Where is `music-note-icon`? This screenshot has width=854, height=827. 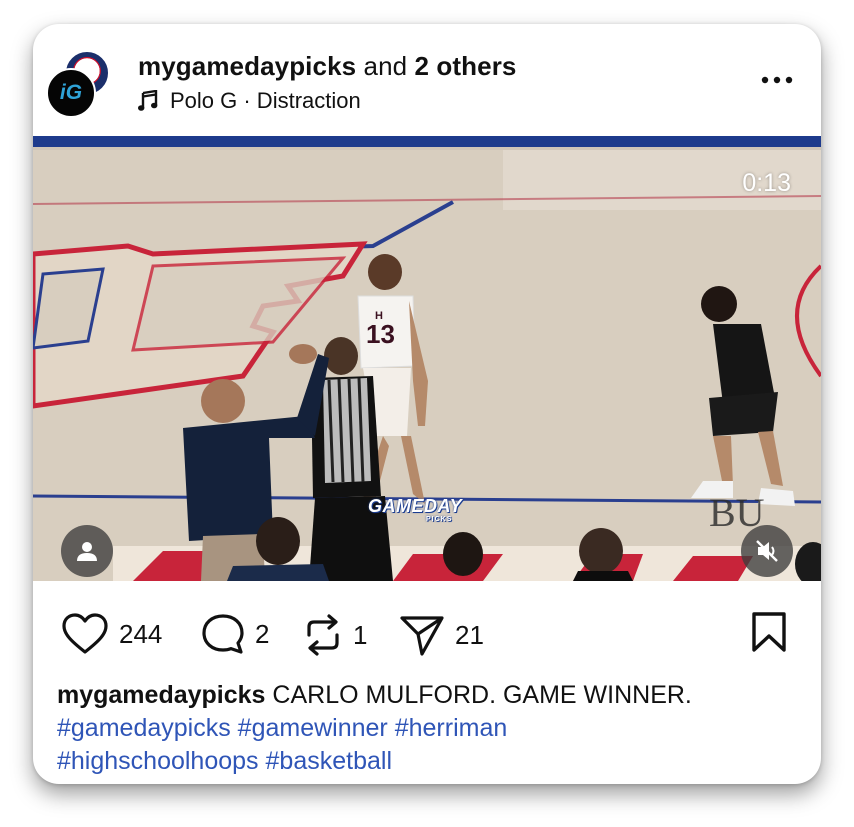 music-note-icon is located at coordinates (148, 100).